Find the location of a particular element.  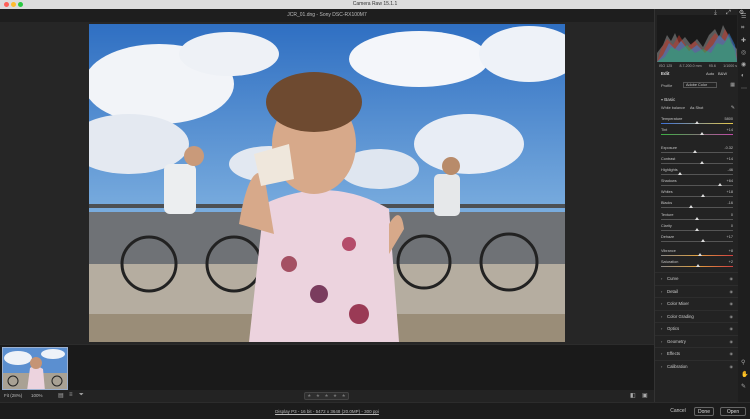

slider-saturation: Saturation +2 is located at coordinates (697, 265).